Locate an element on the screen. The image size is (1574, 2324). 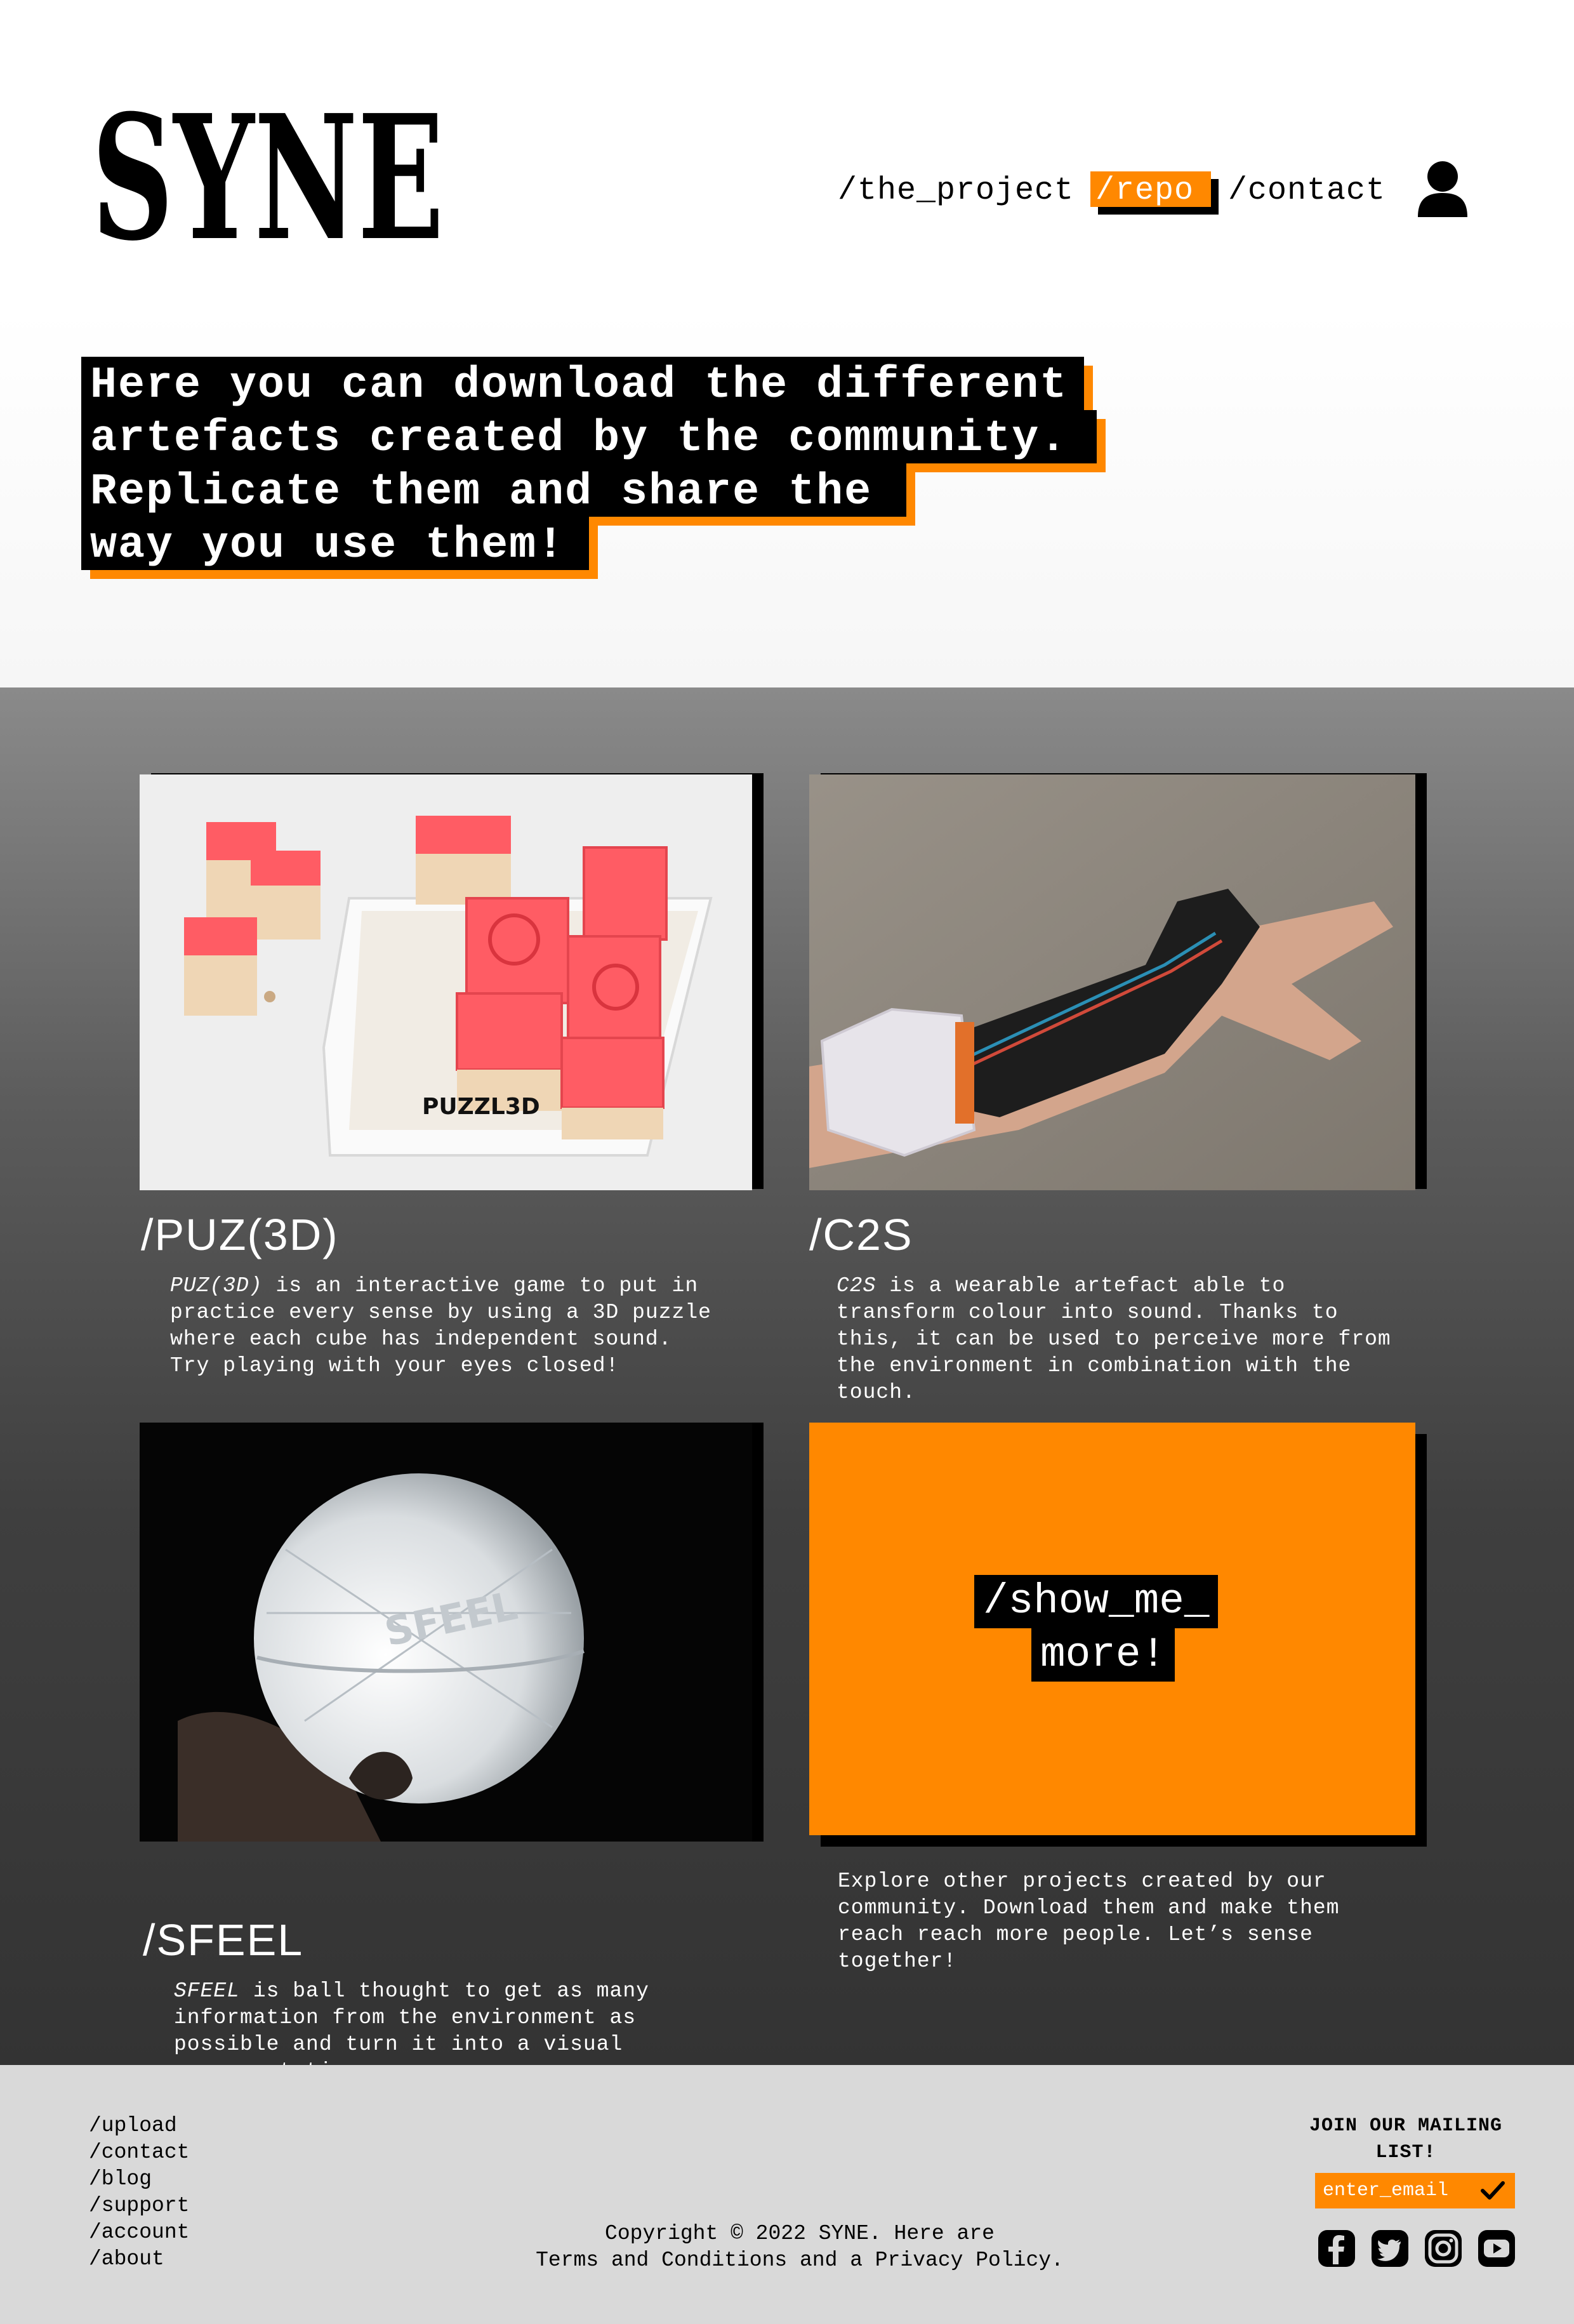
nav-repo: /repo is located at coordinates (1154, 193).